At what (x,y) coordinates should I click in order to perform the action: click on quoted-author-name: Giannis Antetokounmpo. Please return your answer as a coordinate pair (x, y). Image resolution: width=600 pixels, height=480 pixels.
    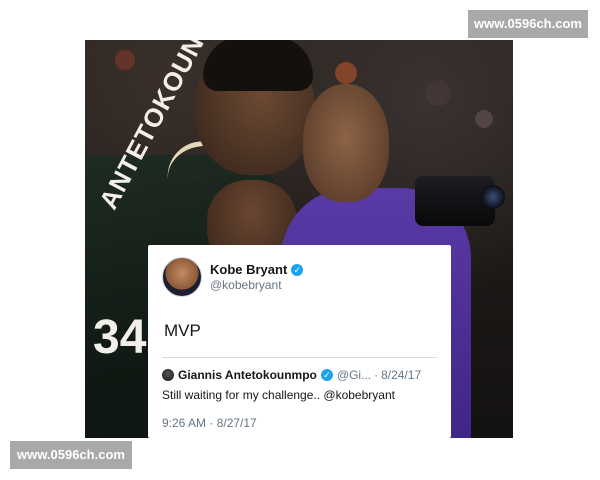
    Looking at the image, I should click on (247, 375).